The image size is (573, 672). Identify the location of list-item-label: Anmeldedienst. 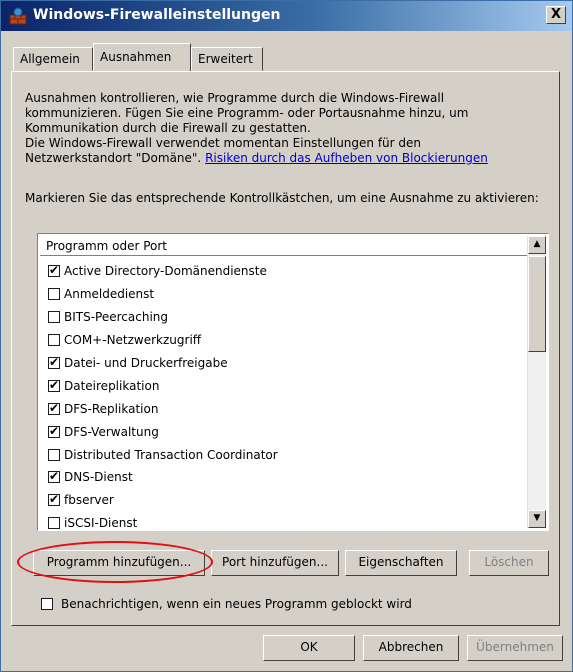
(109, 294).